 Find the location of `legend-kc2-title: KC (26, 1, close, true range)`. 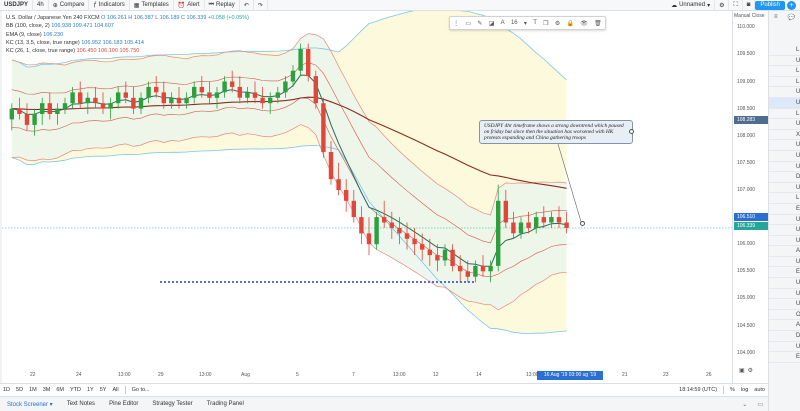

legend-kc2-title: KC (26, 1, close, true range) is located at coordinates (41, 51).